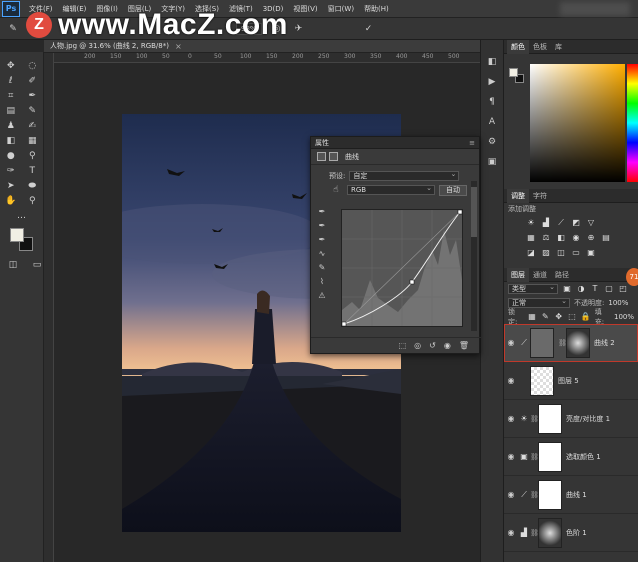  What do you see at coordinates (581, 289) in the screenshot?
I see `filter-adjust-icon: ◑` at bounding box center [581, 289].